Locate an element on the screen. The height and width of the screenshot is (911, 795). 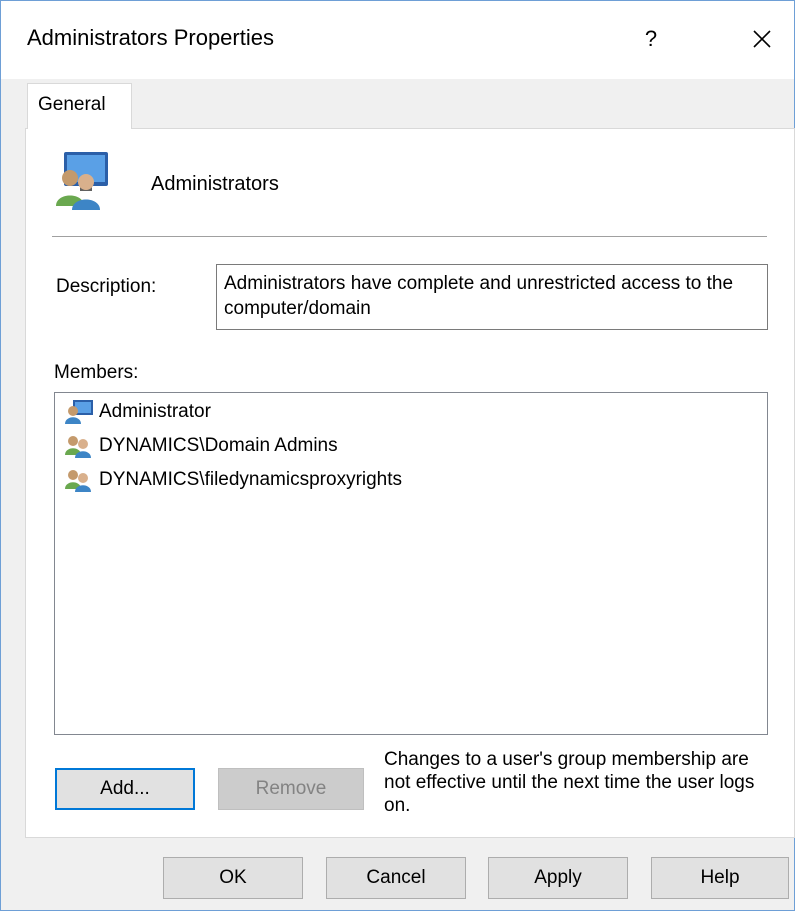
close-icon is located at coordinates (762, 39).